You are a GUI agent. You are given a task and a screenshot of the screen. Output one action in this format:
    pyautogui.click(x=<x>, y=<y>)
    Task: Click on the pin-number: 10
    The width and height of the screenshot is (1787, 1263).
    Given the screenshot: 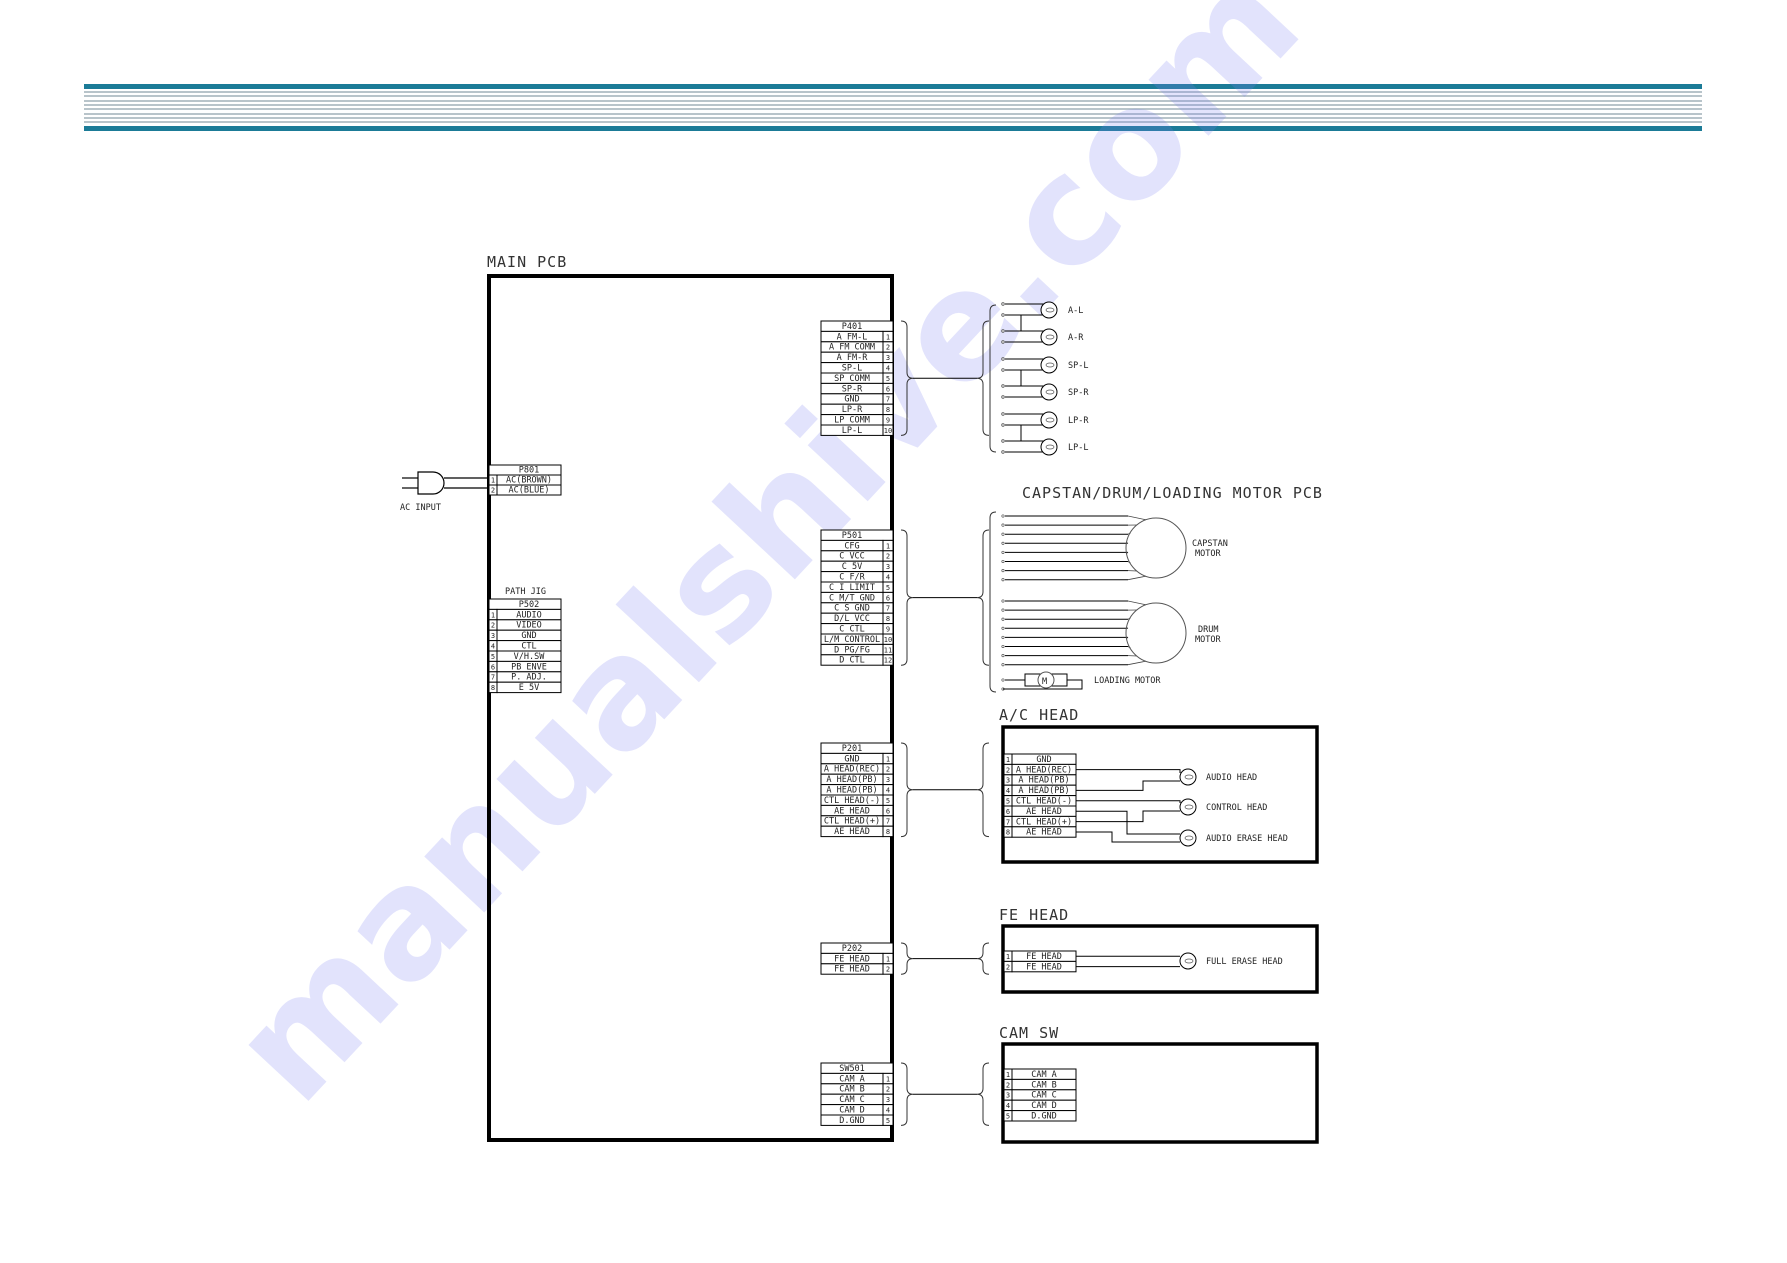 What is the action you would take?
    pyautogui.click(x=888, y=431)
    